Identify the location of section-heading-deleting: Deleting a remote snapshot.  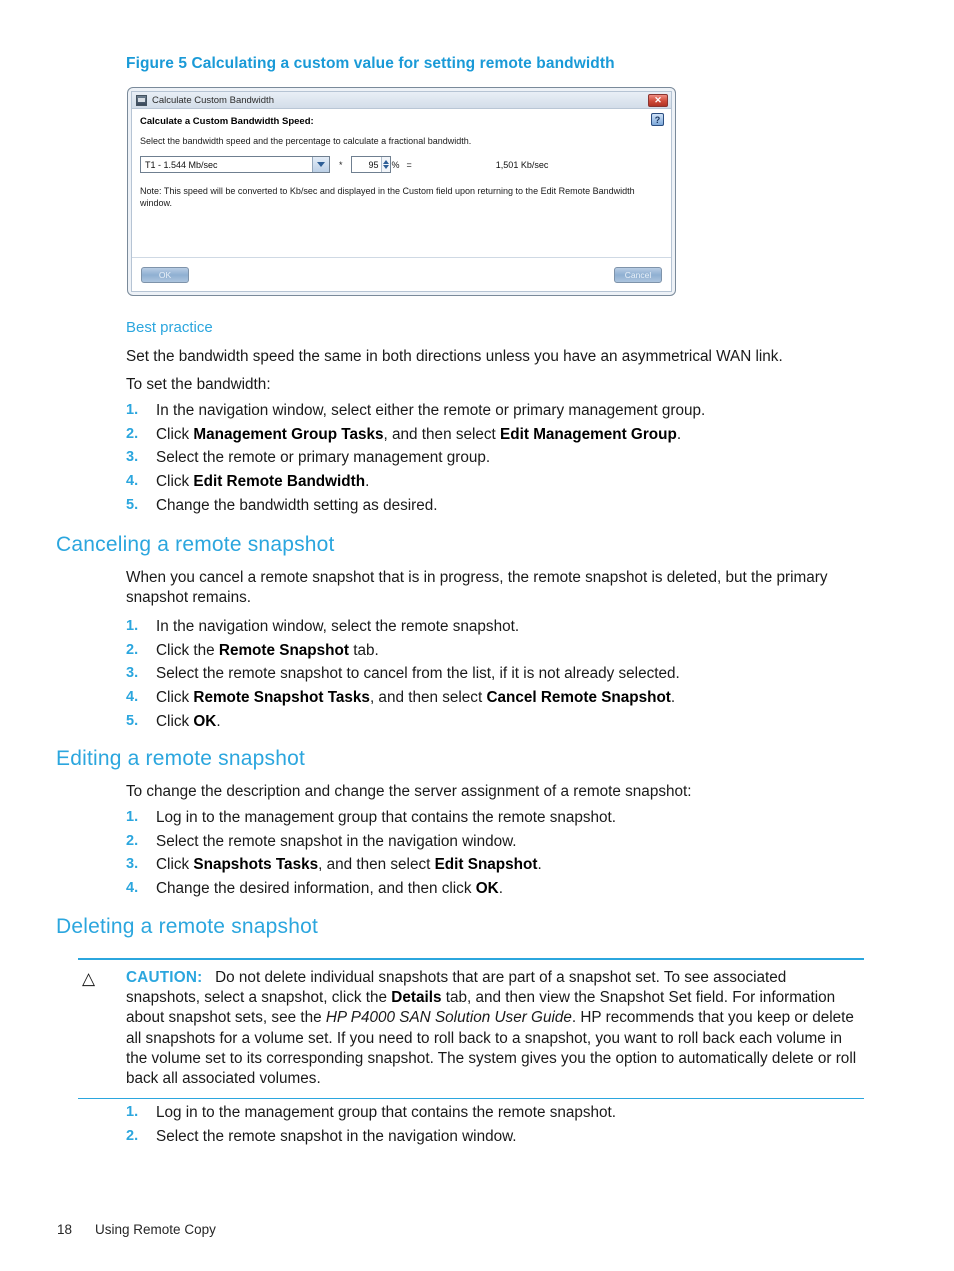
(187, 926).